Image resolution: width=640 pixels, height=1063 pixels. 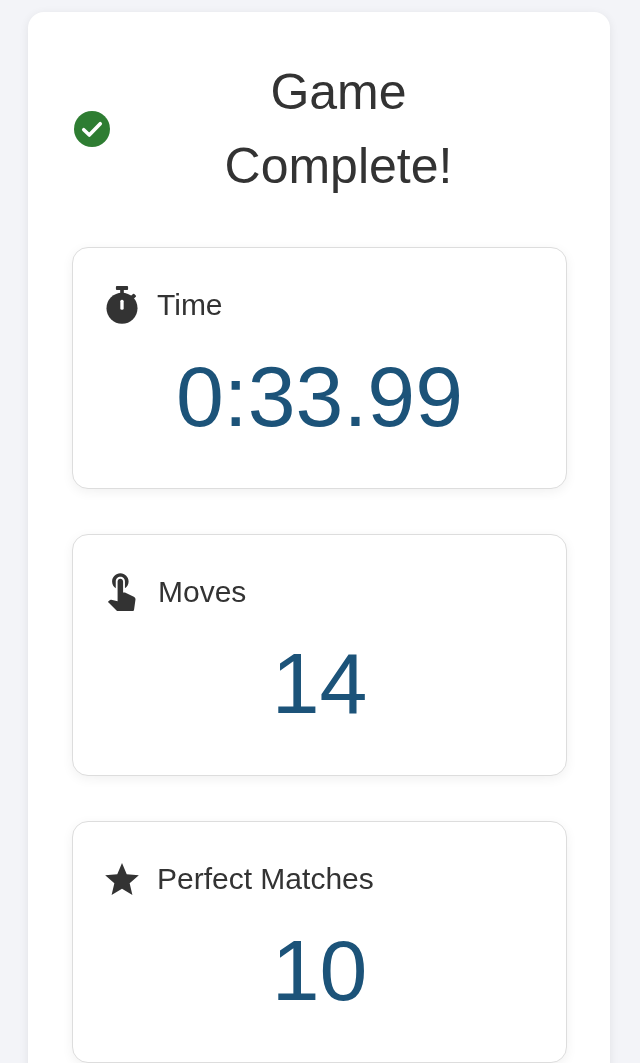 I want to click on stopwatch-icon, so click(x=122, y=305).